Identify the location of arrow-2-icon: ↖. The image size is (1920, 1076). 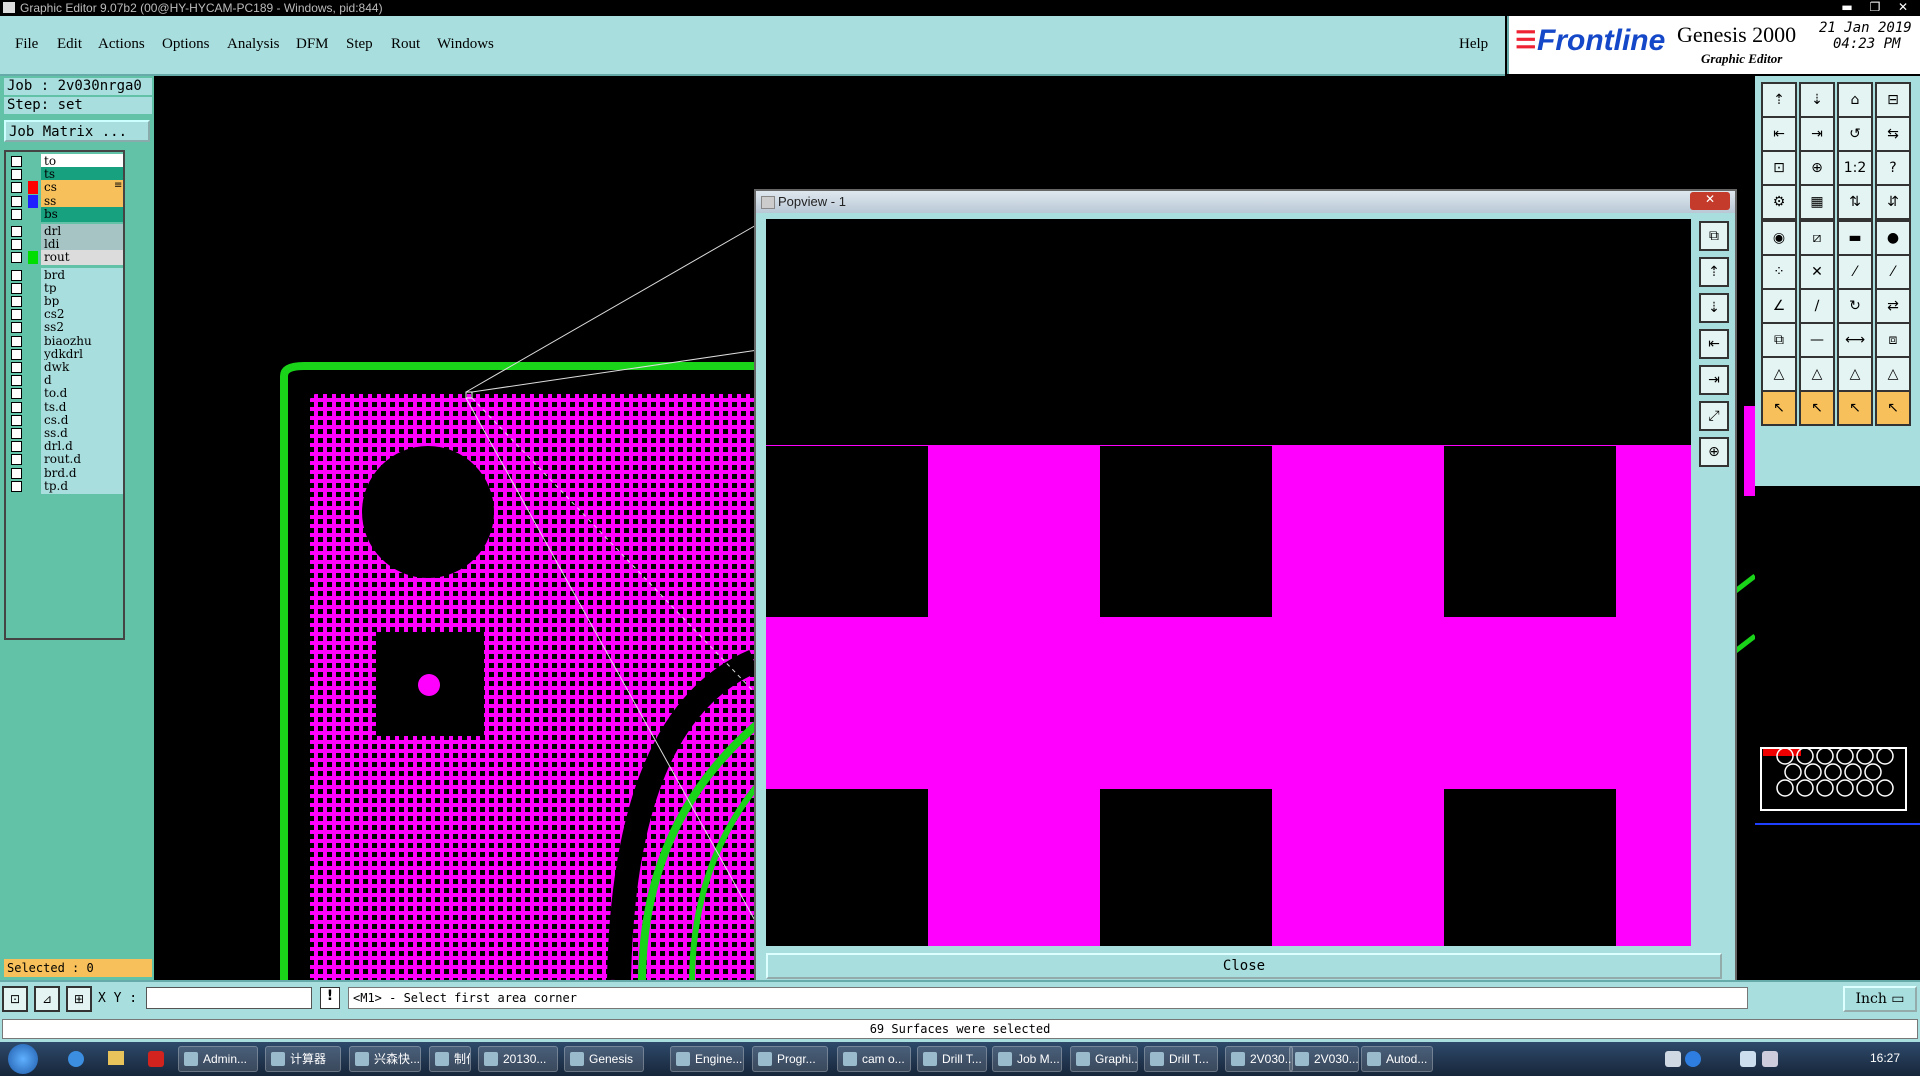
(1817, 408).